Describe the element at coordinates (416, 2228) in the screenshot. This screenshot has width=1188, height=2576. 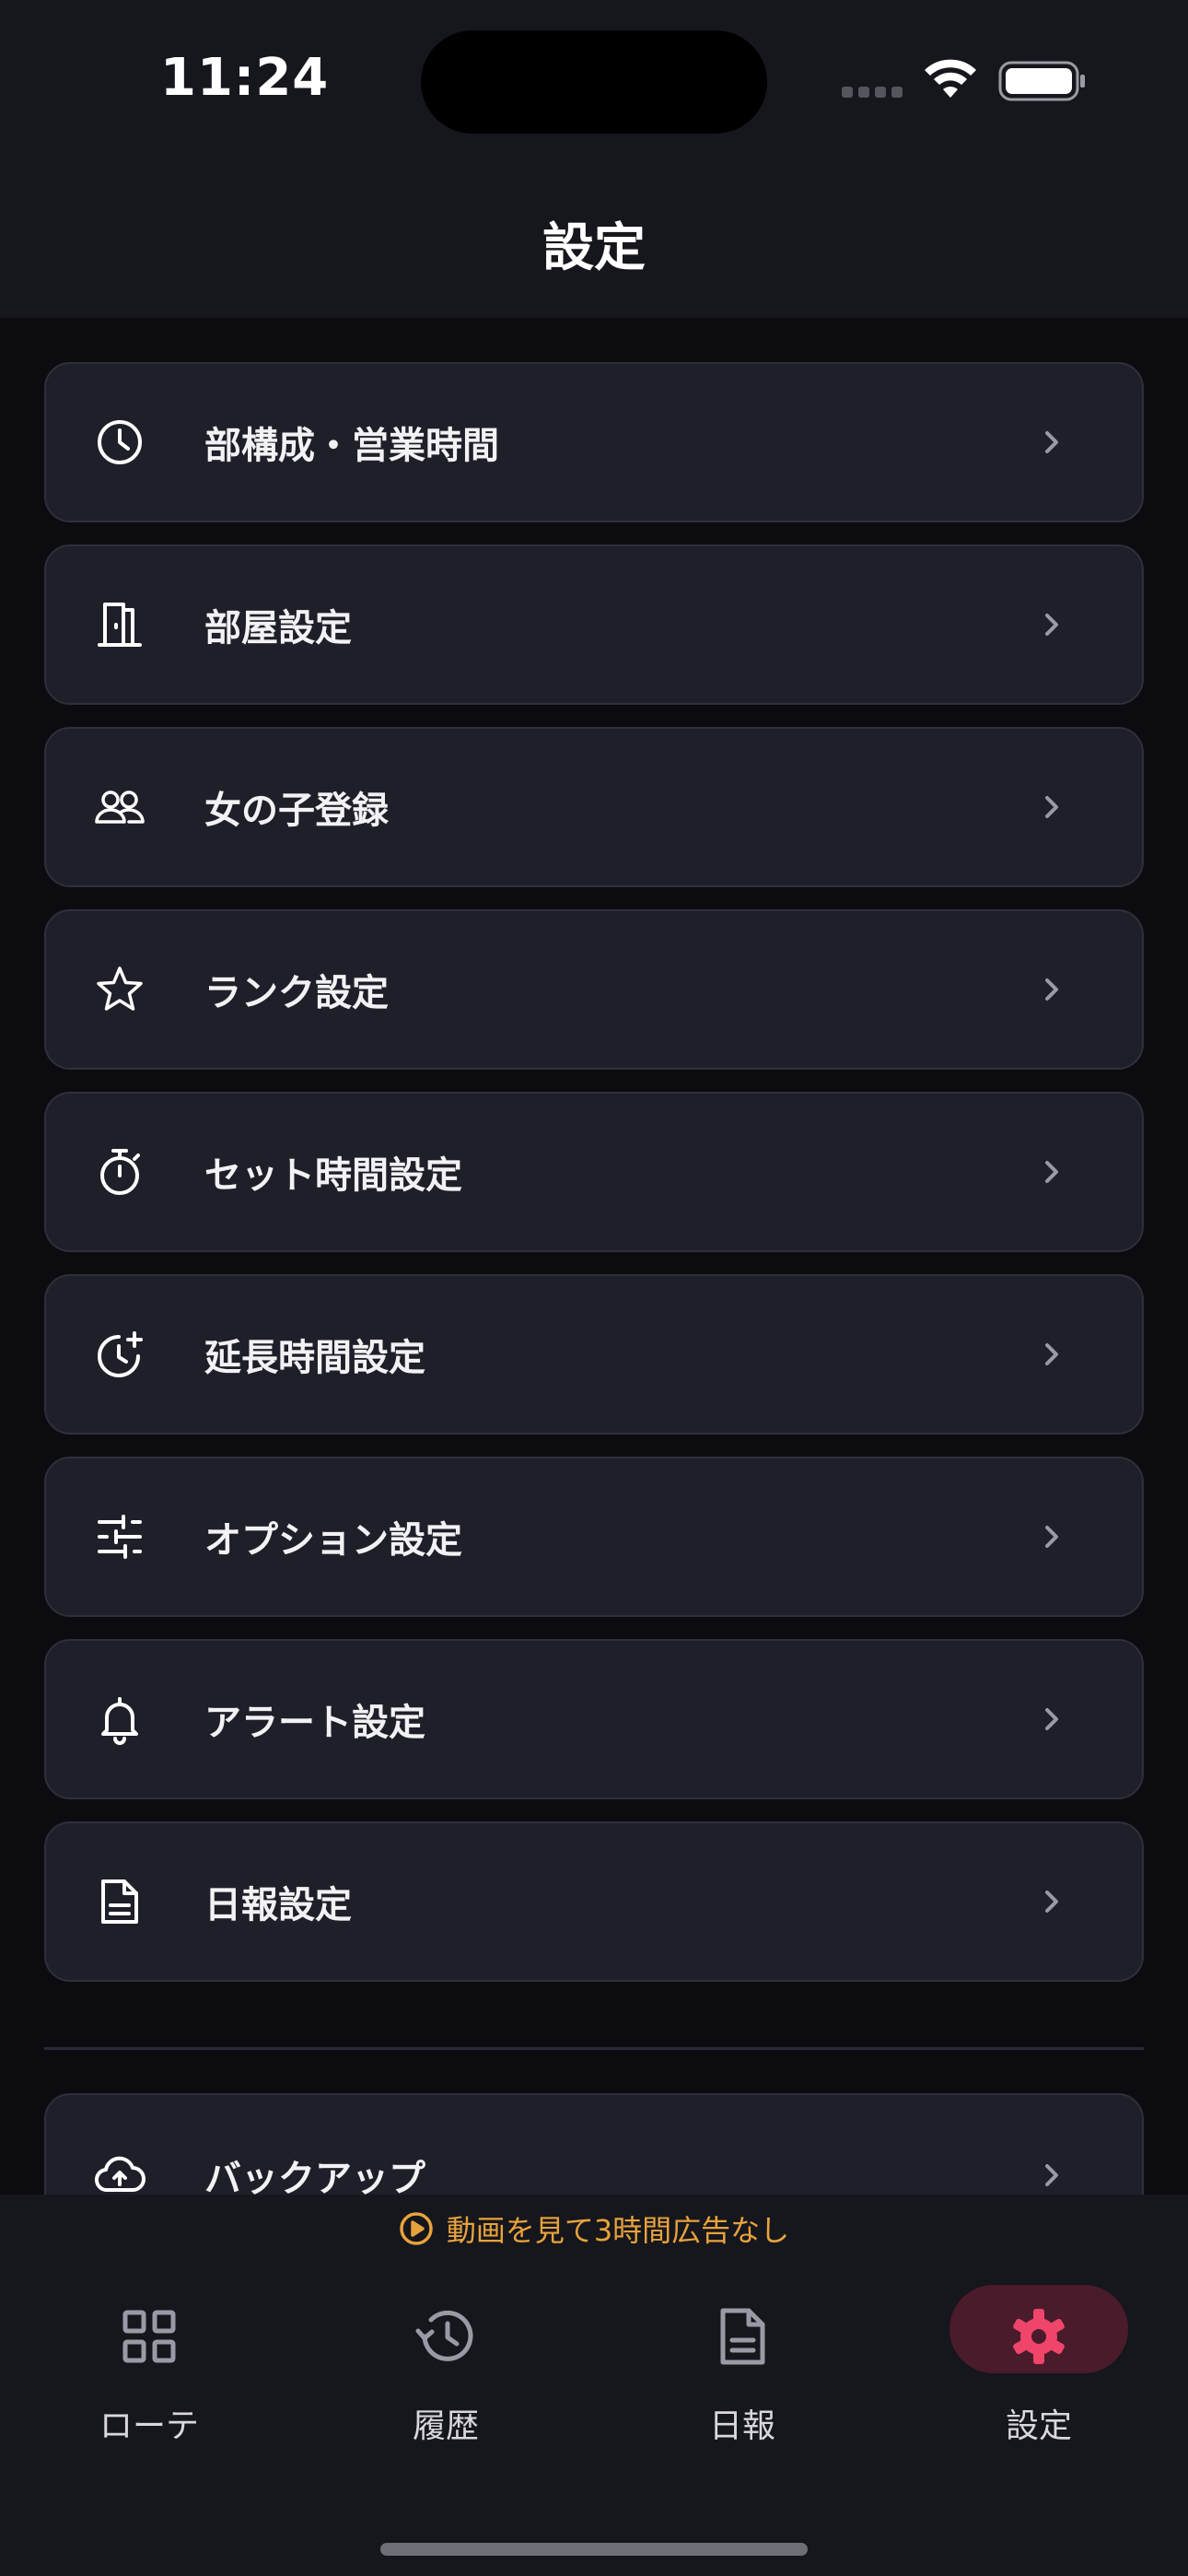
I see `play-circle-icon` at that location.